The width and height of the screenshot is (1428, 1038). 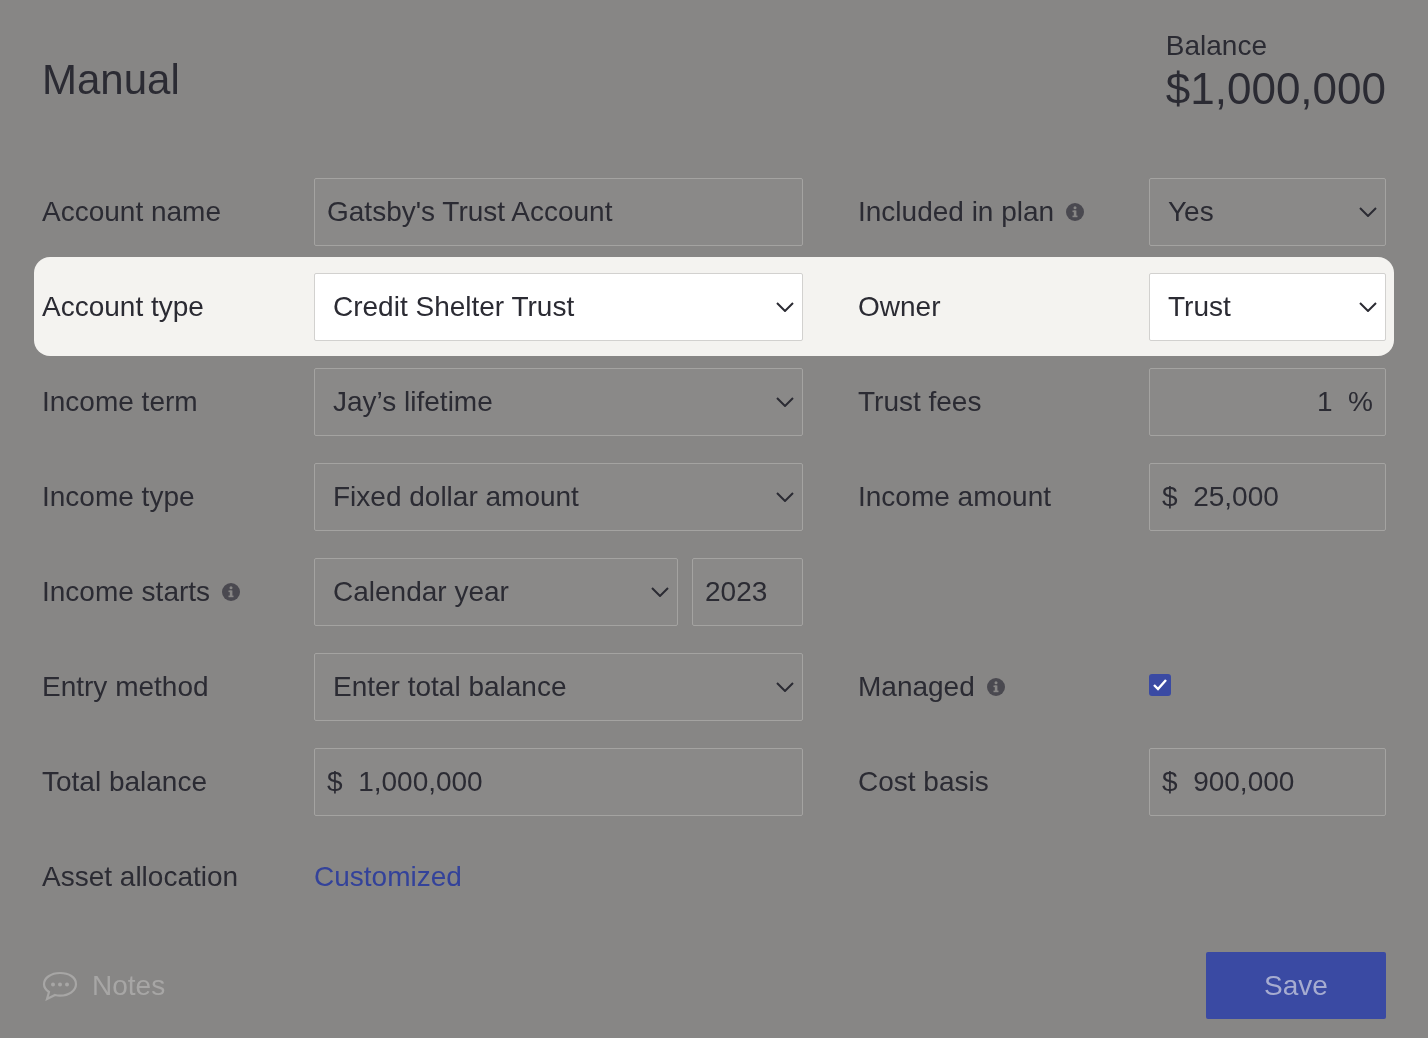 What do you see at coordinates (125, 686) in the screenshot?
I see `field-label: Entry method` at bounding box center [125, 686].